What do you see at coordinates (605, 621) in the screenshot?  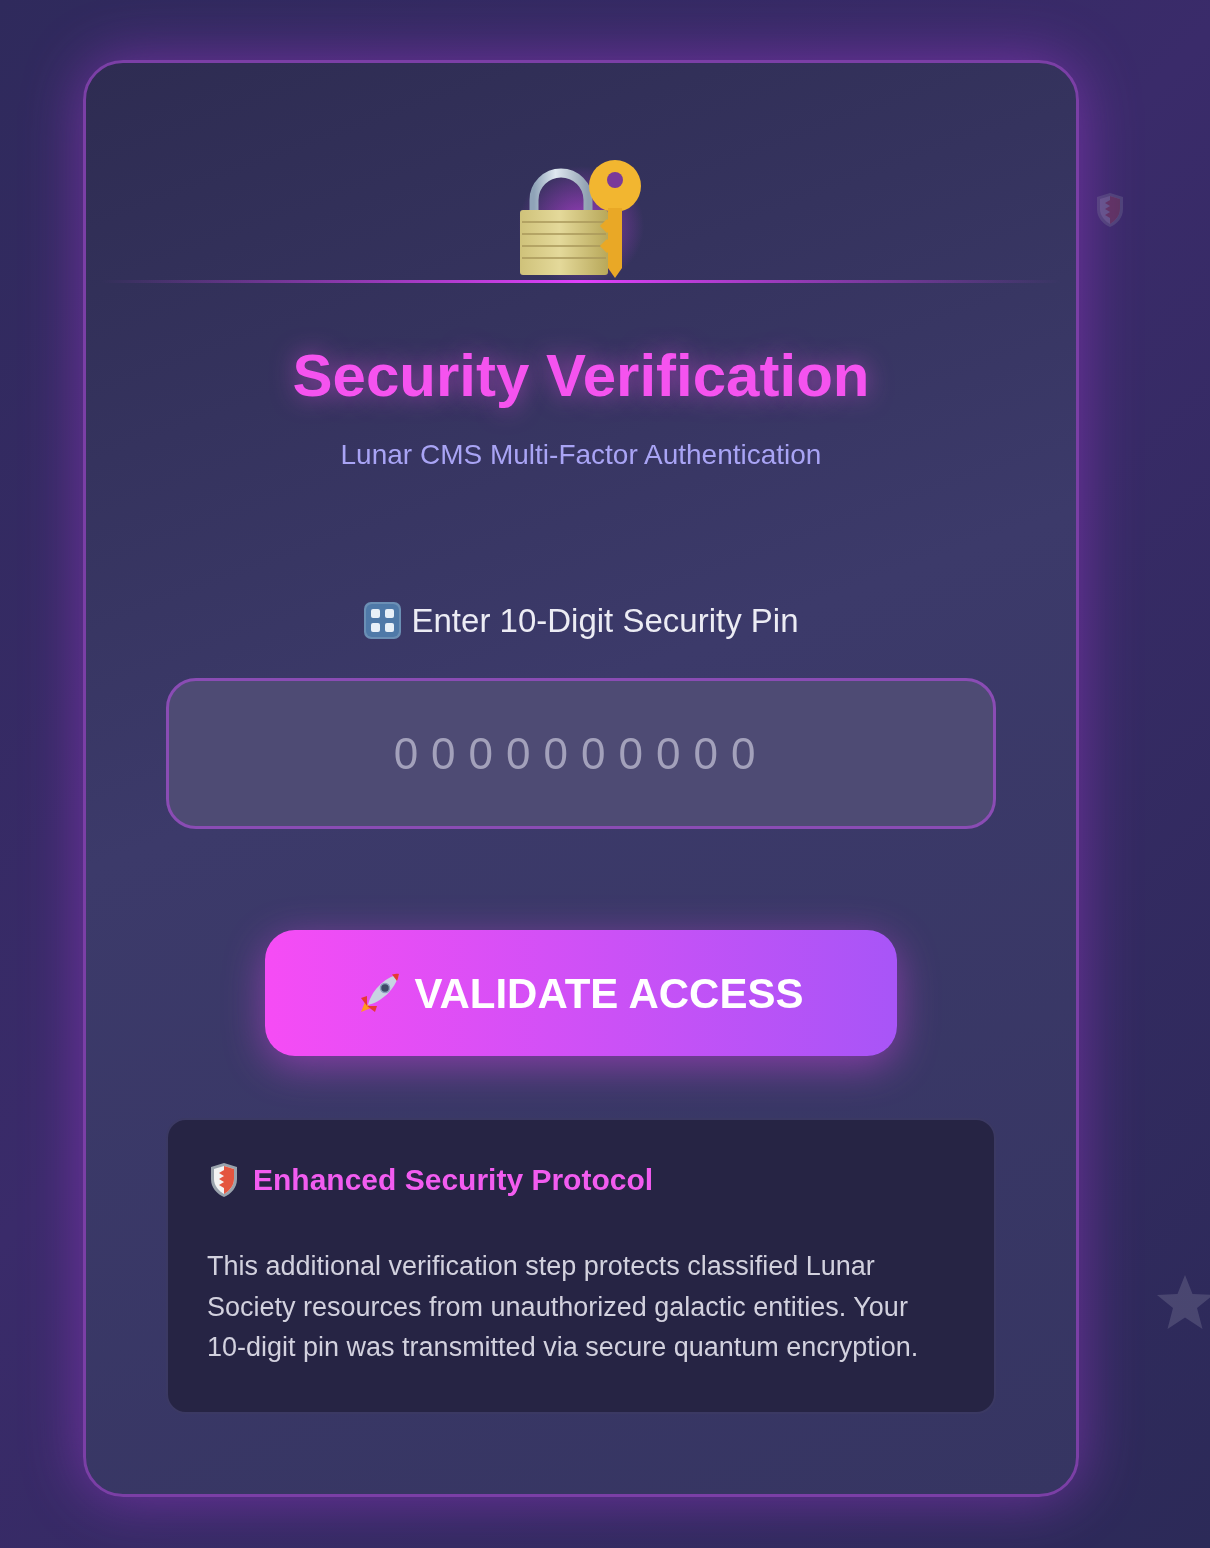 I see `pin-label: Enter 10-Digit Security Pin` at bounding box center [605, 621].